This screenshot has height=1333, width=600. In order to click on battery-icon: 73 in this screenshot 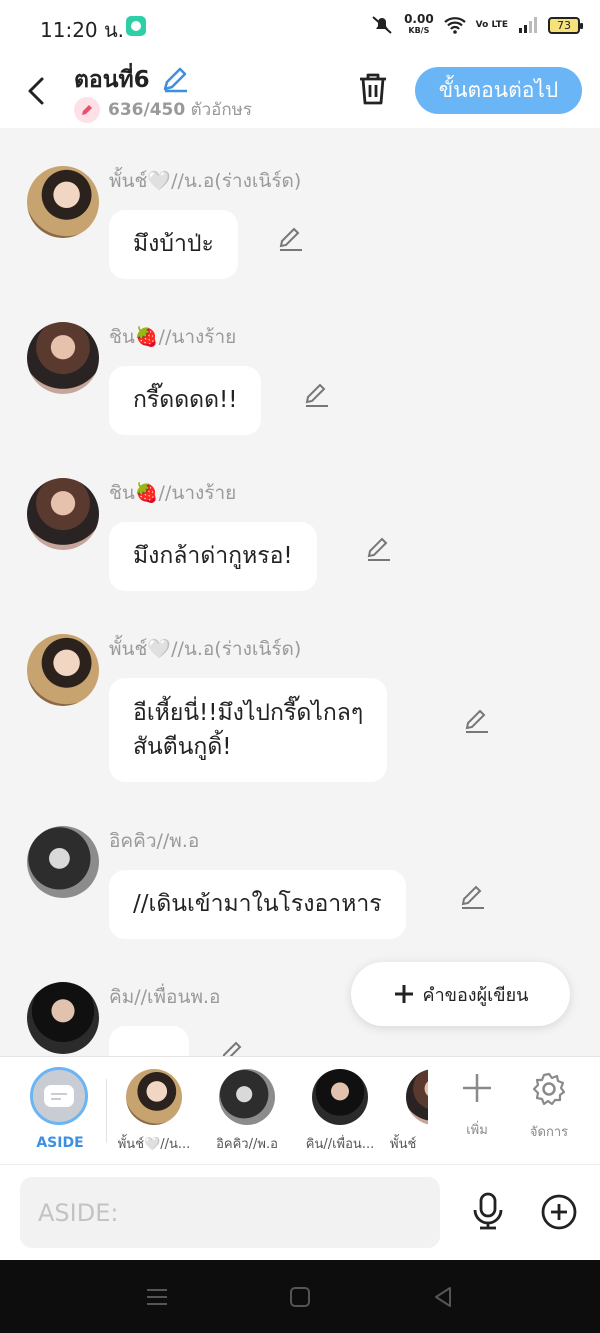, I will do `click(565, 25)`.